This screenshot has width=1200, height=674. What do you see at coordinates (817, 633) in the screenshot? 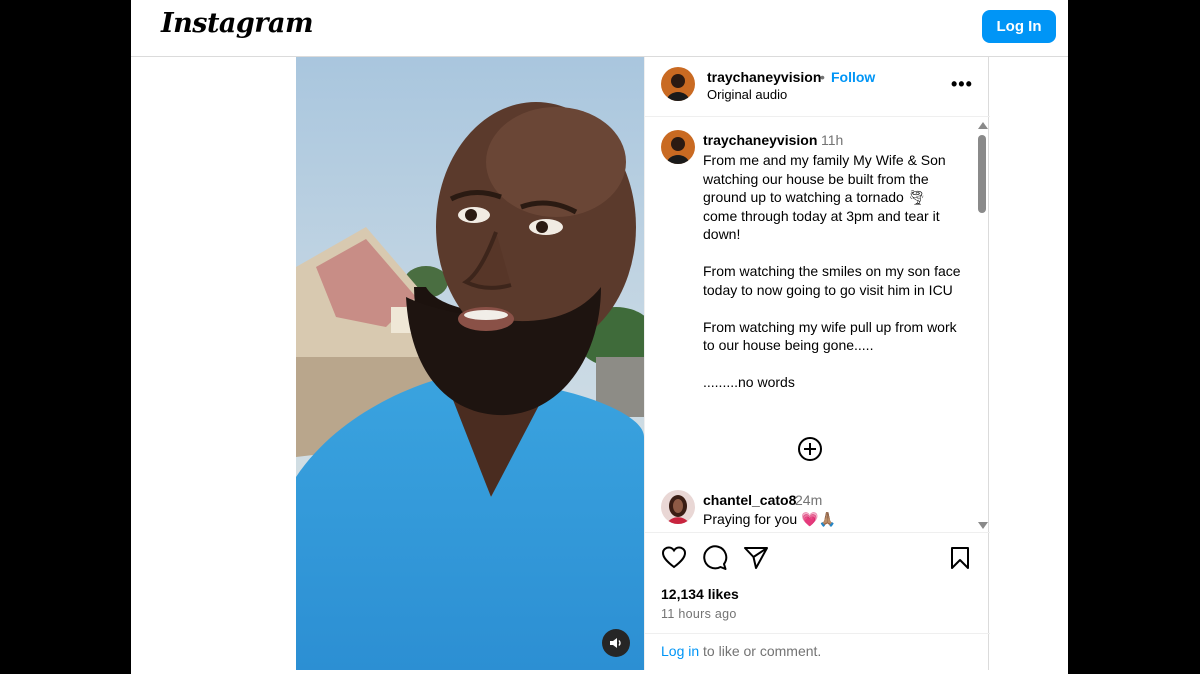
I see `divider` at bounding box center [817, 633].